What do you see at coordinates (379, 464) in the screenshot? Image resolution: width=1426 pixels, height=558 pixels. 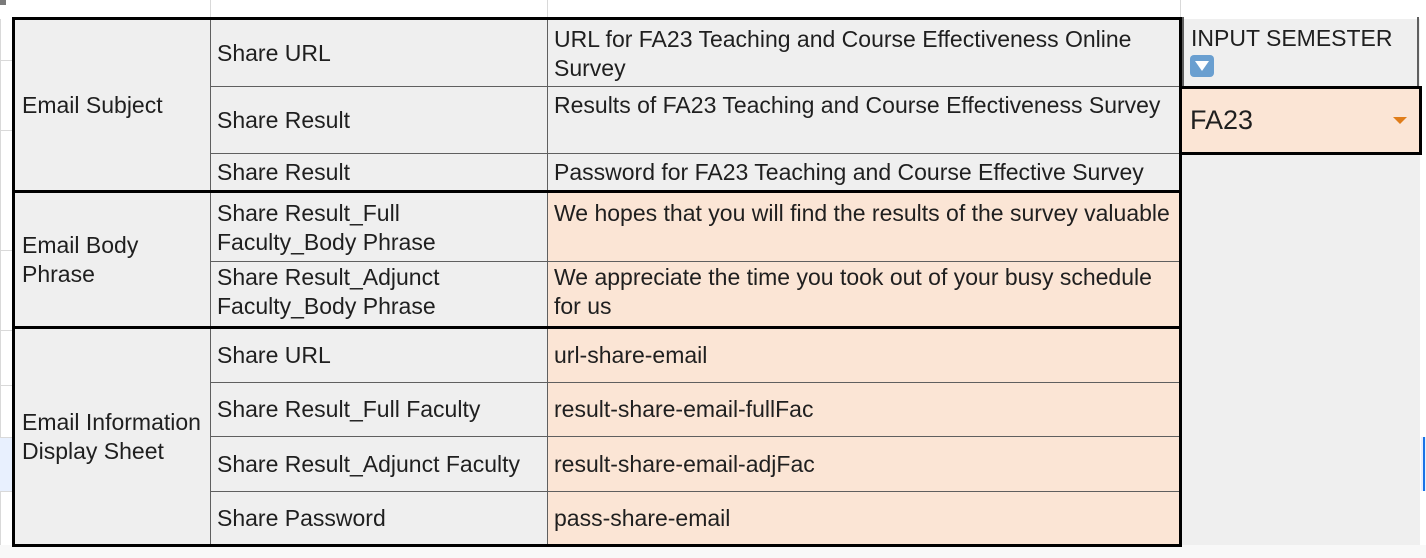 I see `row-key: Share Result_Adjunct Faculty` at bounding box center [379, 464].